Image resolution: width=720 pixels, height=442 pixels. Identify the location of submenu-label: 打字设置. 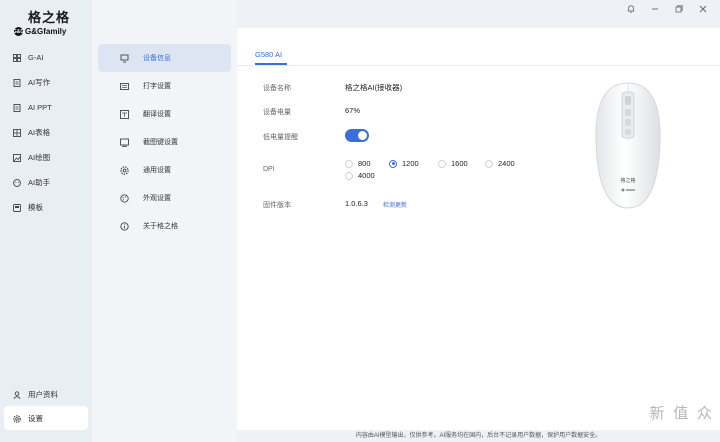
(157, 86).